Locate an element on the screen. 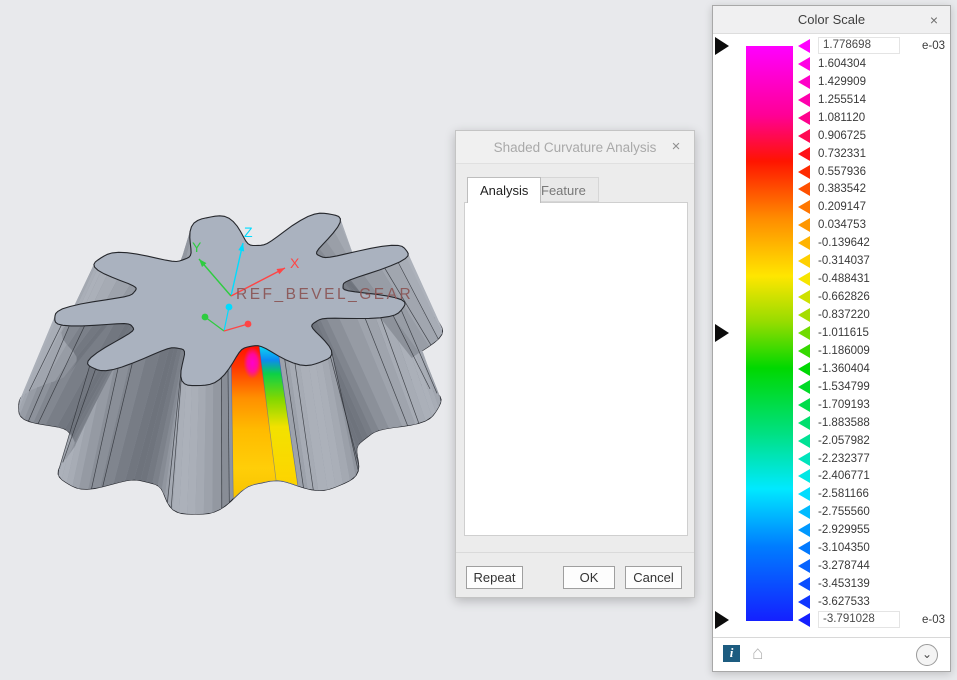 This screenshot has width=957, height=680. ok-button: OK is located at coordinates (589, 577).